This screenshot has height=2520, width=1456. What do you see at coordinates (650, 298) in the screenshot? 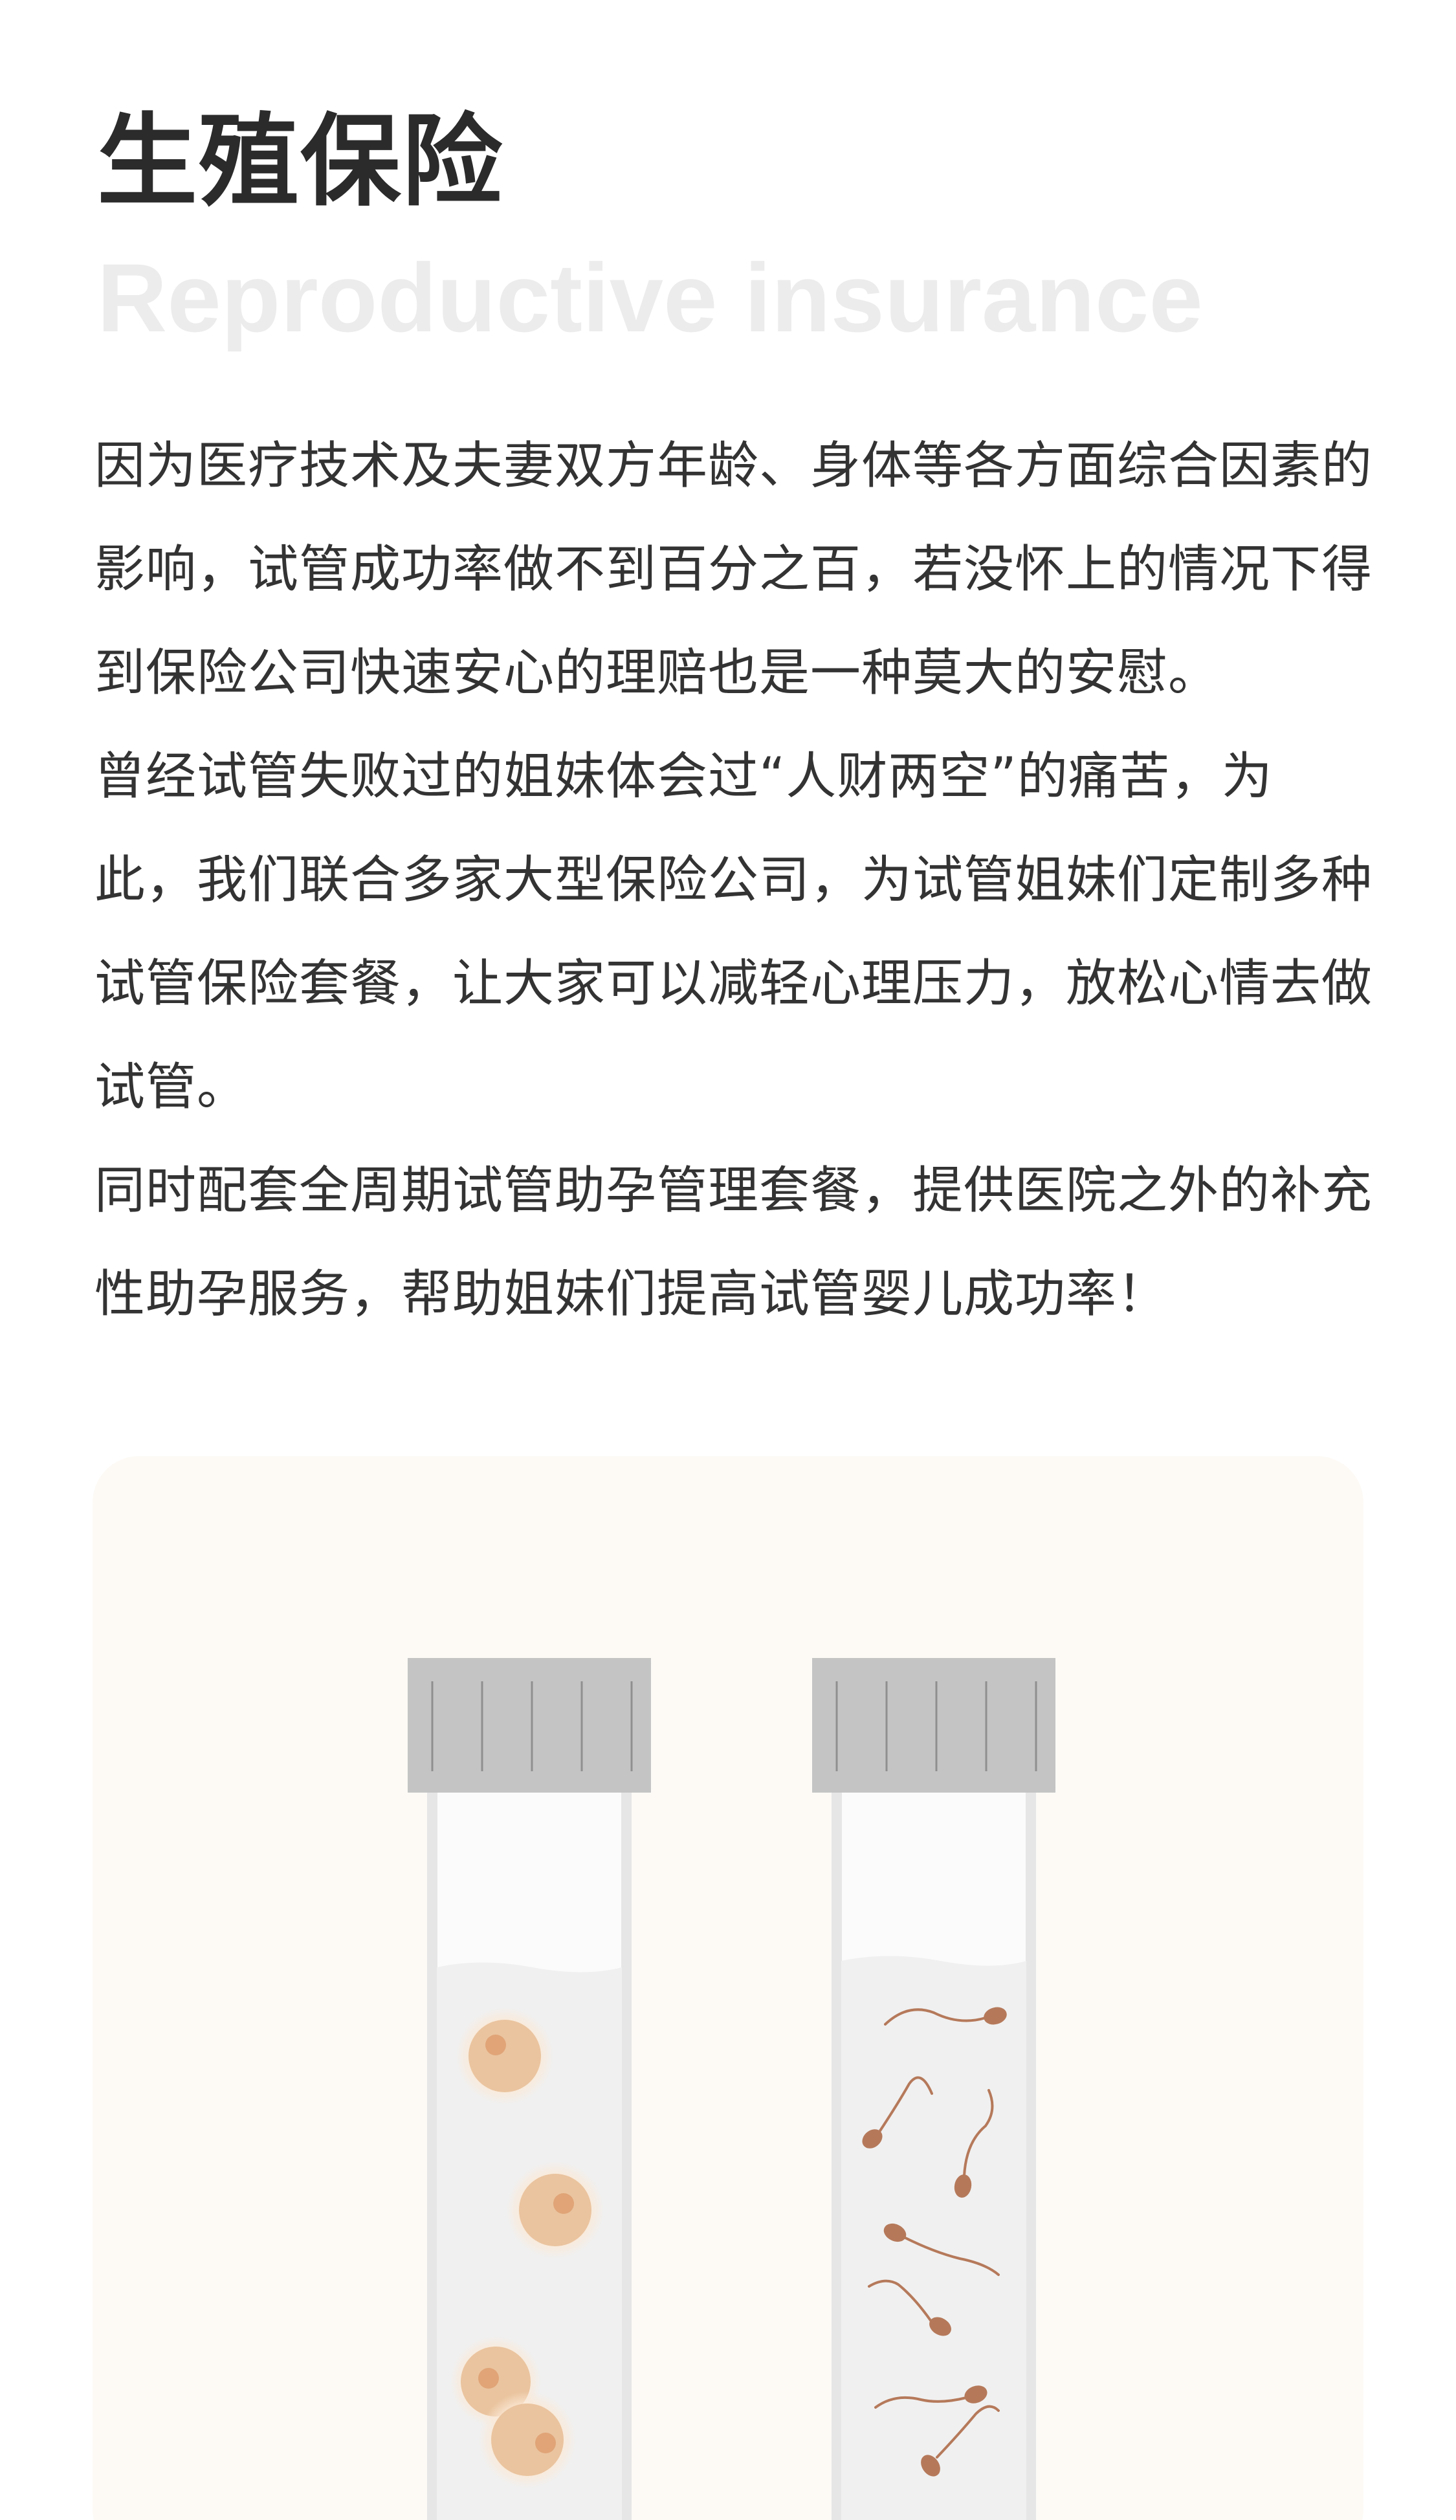
I see `page-subtitle: Reproductive insurance` at bounding box center [650, 298].